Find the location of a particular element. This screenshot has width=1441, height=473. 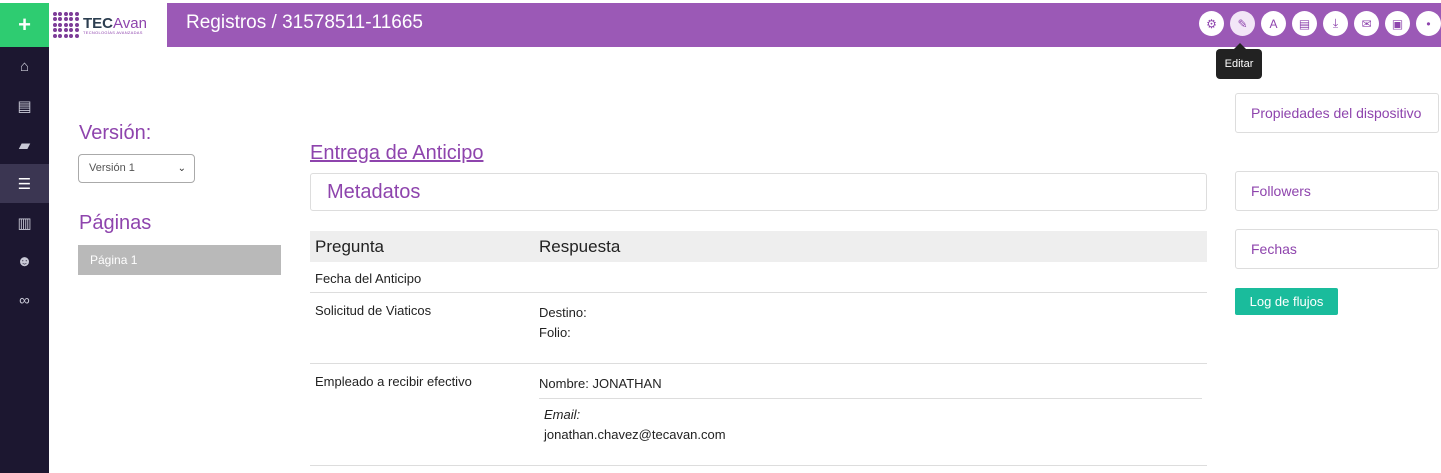

question-cell: Solicitud de Viaticos is located at coordinates (373, 310).